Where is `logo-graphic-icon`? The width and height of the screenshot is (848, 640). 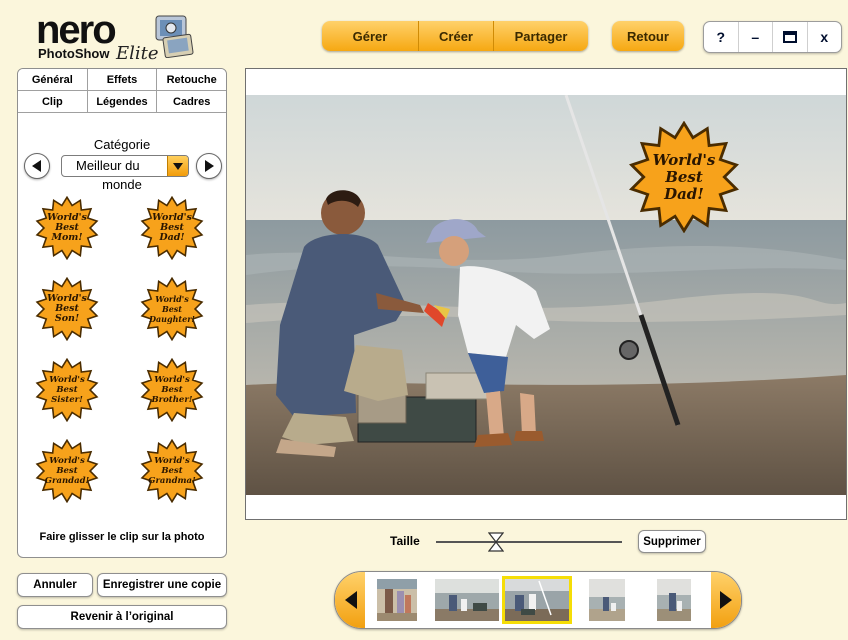 logo-graphic-icon is located at coordinates (174, 36).